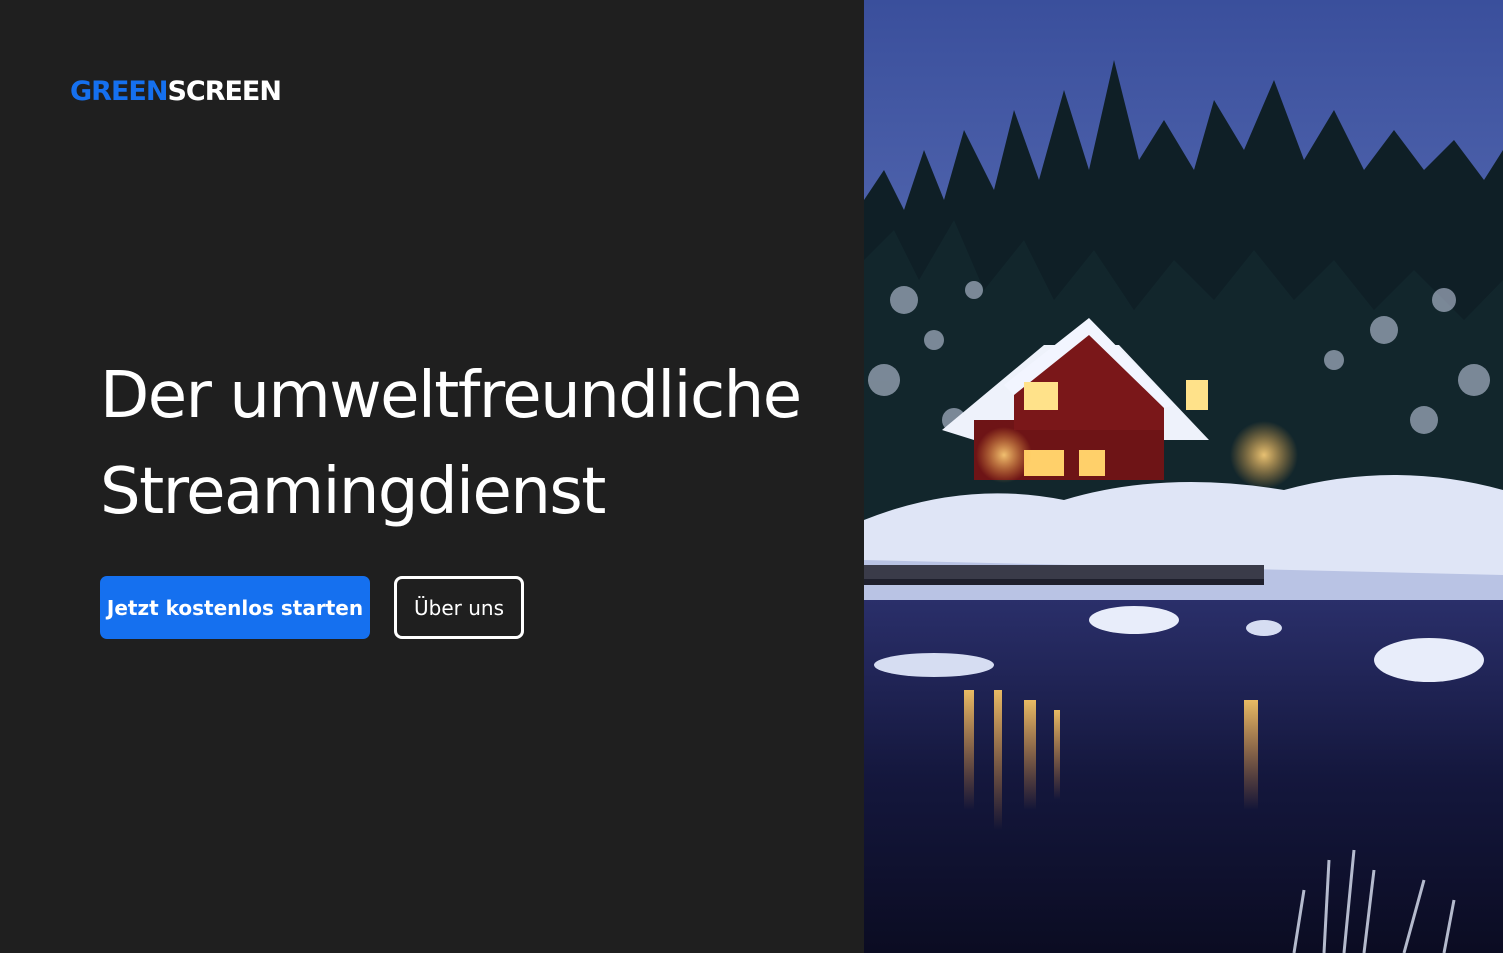 This screenshot has width=1503, height=953. I want to click on brand-logo: GREENSCREEN, so click(176, 91).